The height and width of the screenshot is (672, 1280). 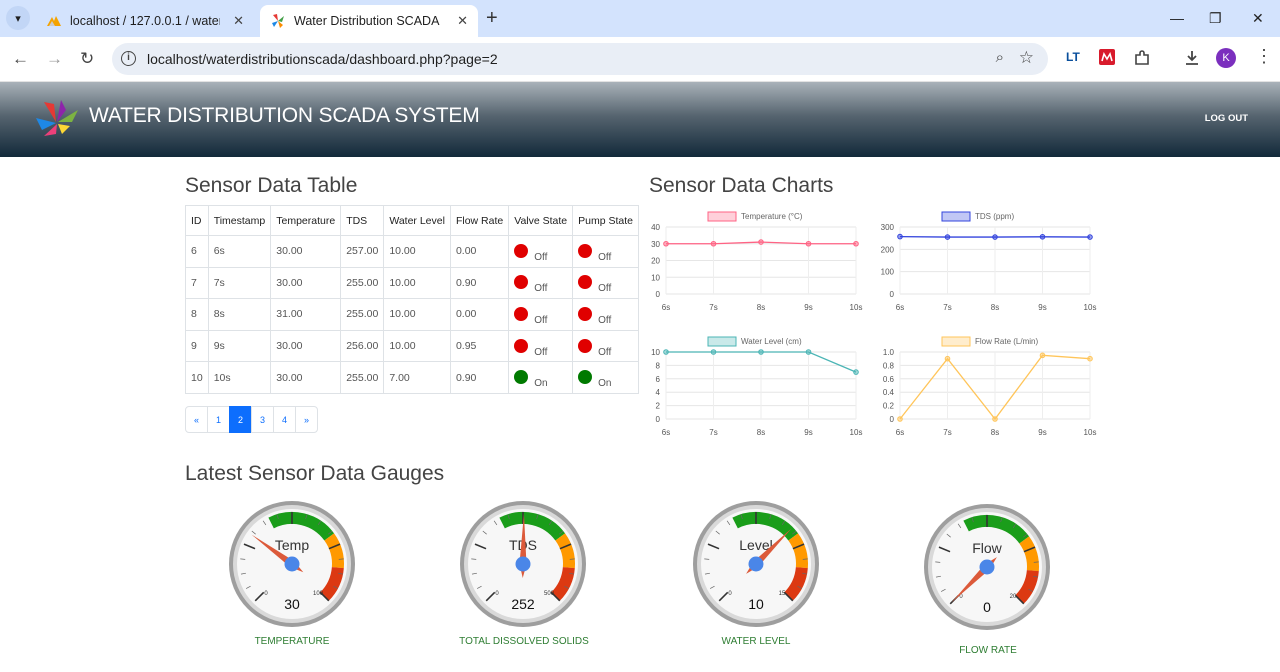 What do you see at coordinates (284, 115) in the screenshot?
I see `brand-title: WATER DISTRIBUTION SCADA SYSTEM` at bounding box center [284, 115].